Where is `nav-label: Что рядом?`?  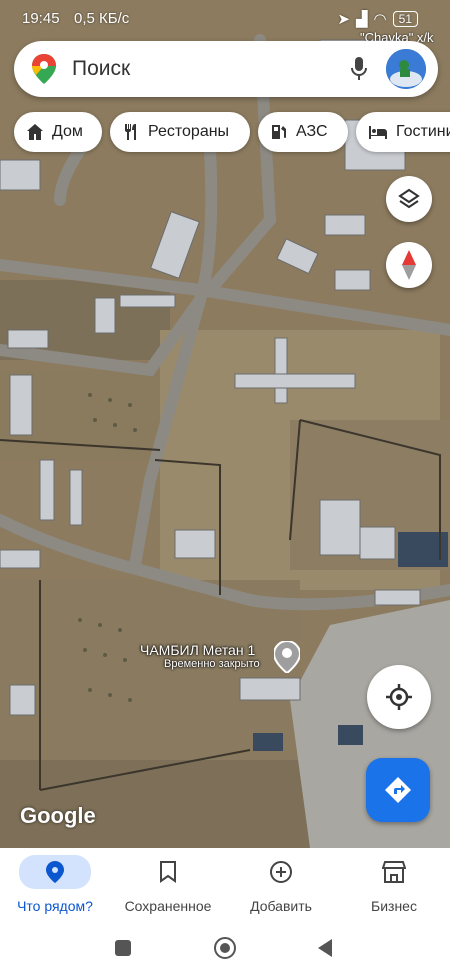
nav-label: Что рядом? is located at coordinates (55, 906).